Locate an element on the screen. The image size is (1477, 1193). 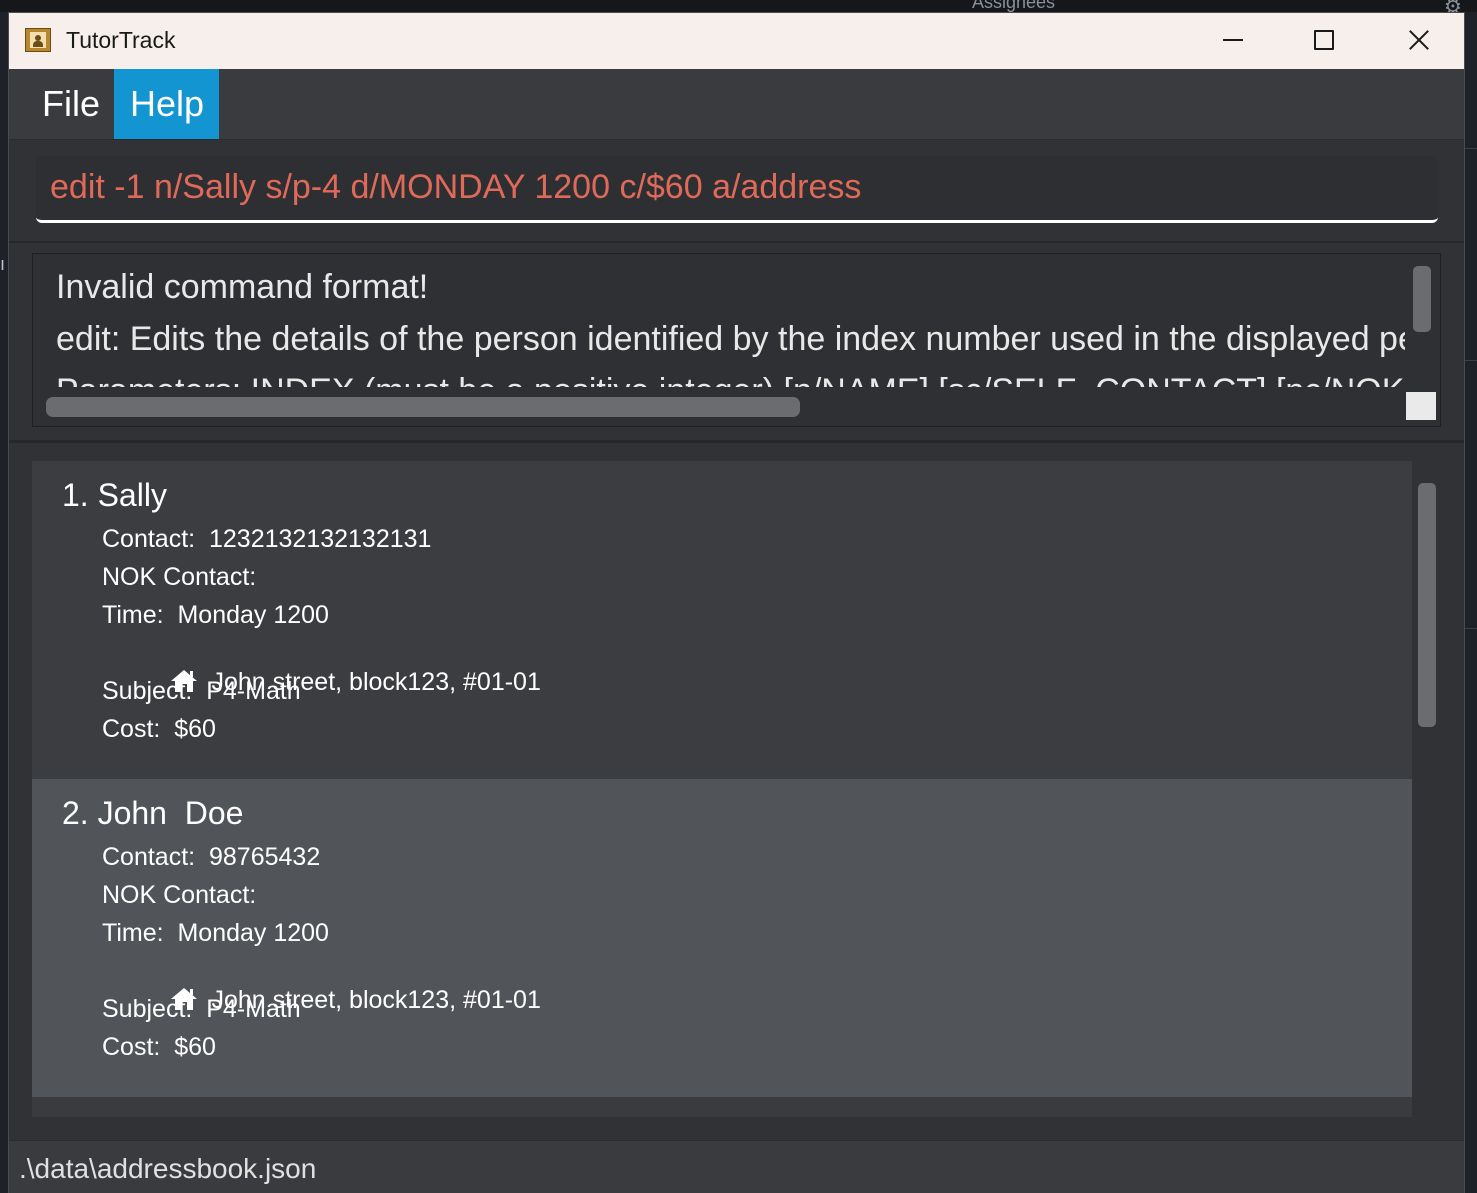
app-icon is located at coordinates (38, 40).